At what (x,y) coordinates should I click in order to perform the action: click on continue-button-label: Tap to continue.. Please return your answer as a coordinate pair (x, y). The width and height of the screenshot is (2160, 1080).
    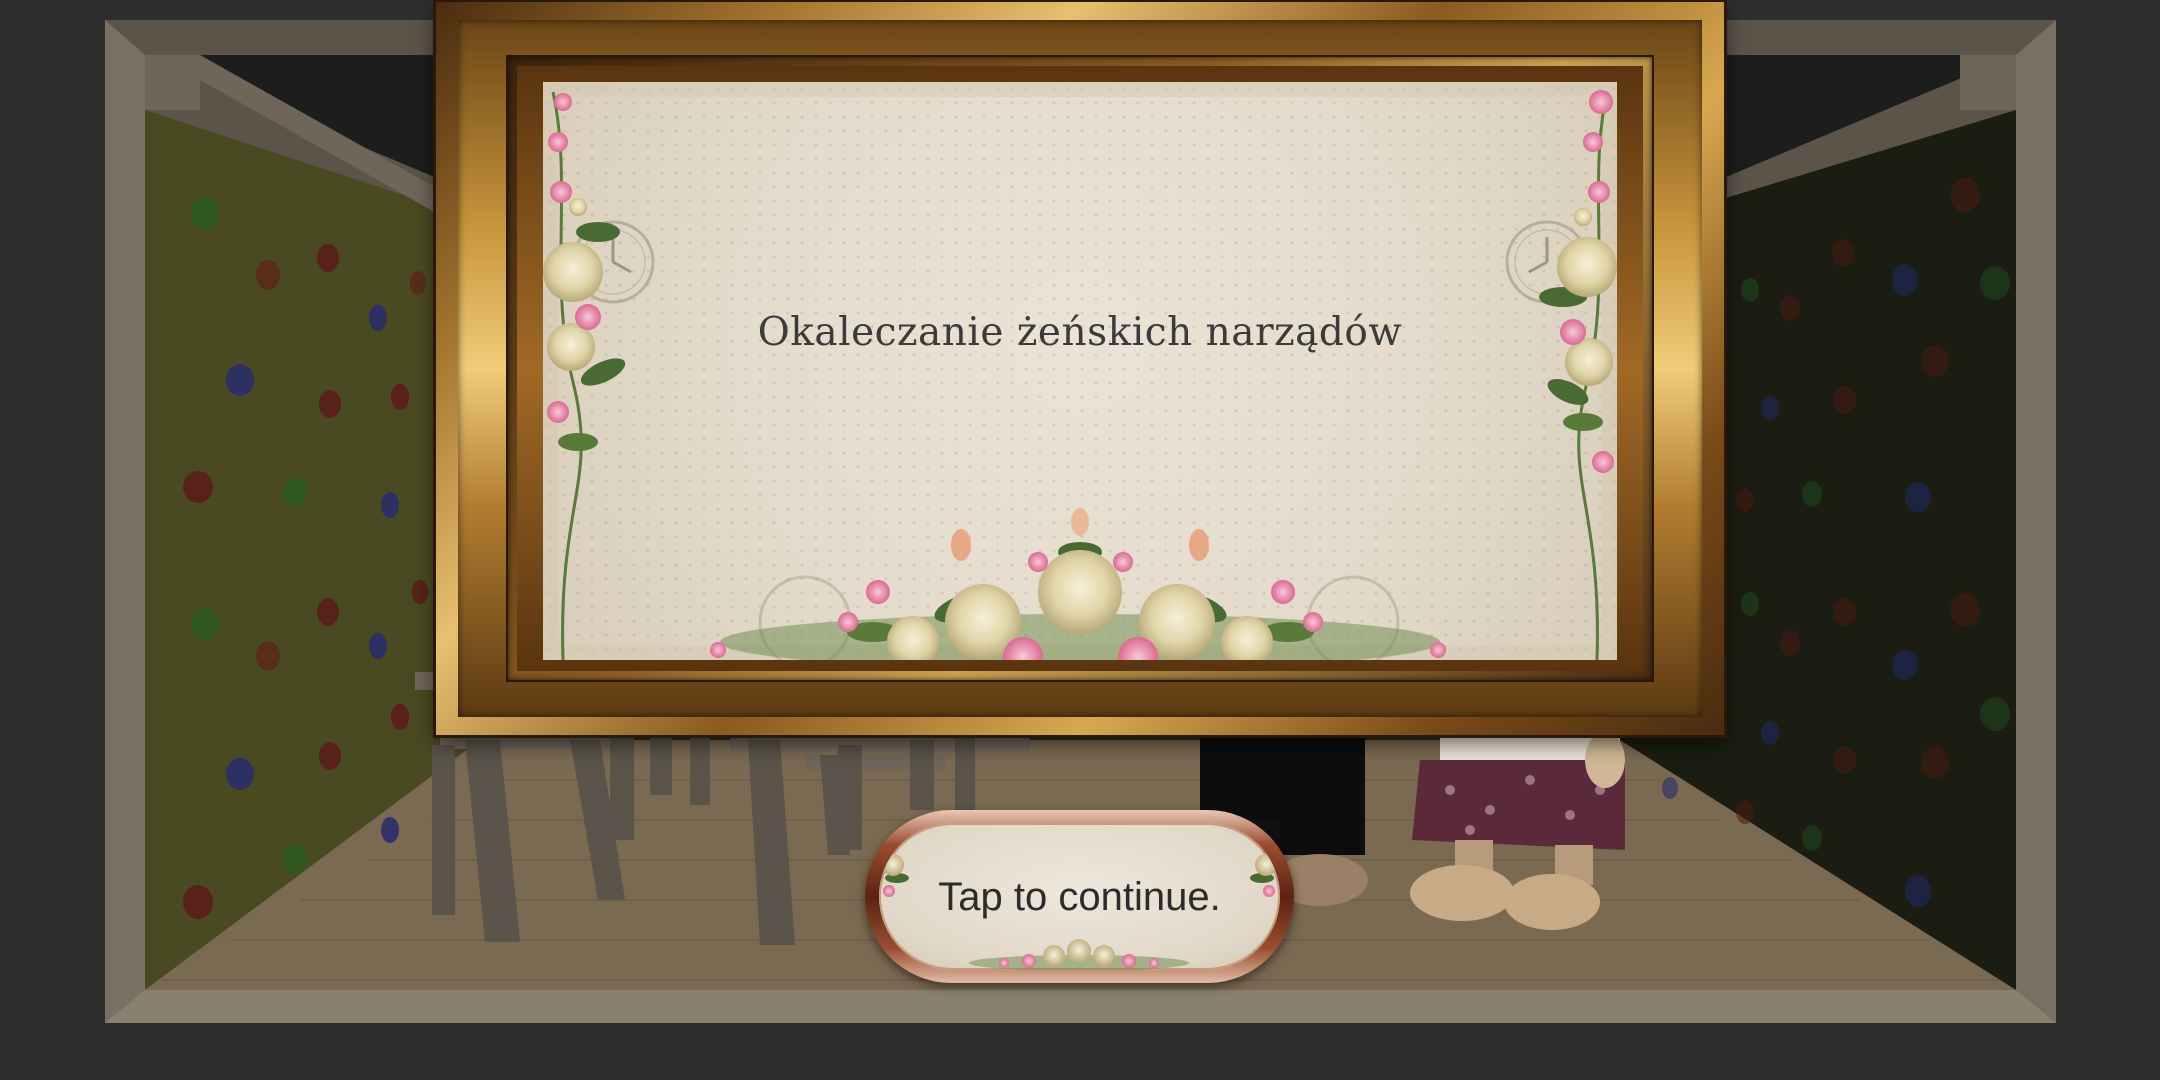
    Looking at the image, I should click on (1079, 897).